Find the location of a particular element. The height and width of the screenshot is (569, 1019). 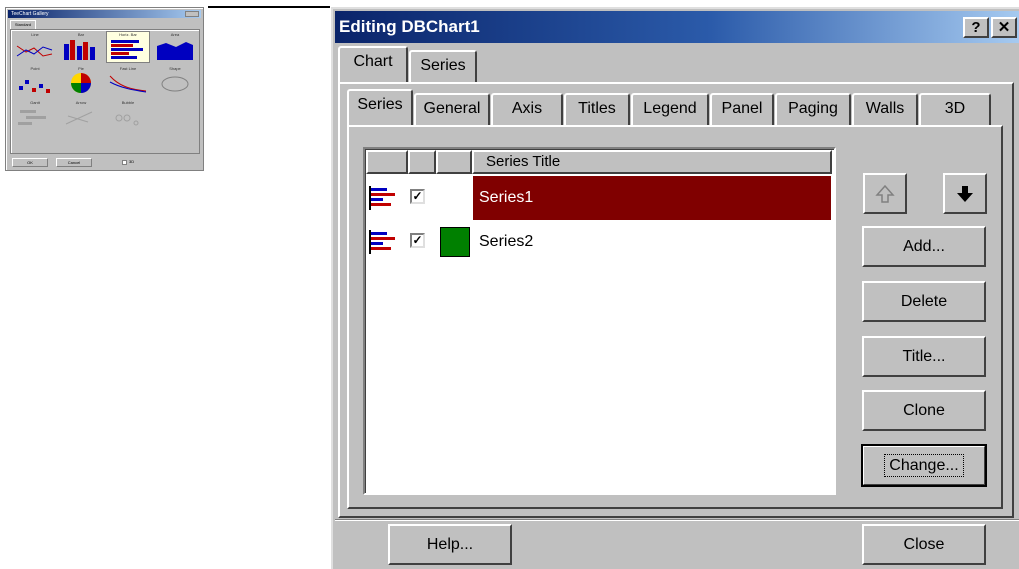

gallery-item-point: Point is located at coordinates (35, 81).